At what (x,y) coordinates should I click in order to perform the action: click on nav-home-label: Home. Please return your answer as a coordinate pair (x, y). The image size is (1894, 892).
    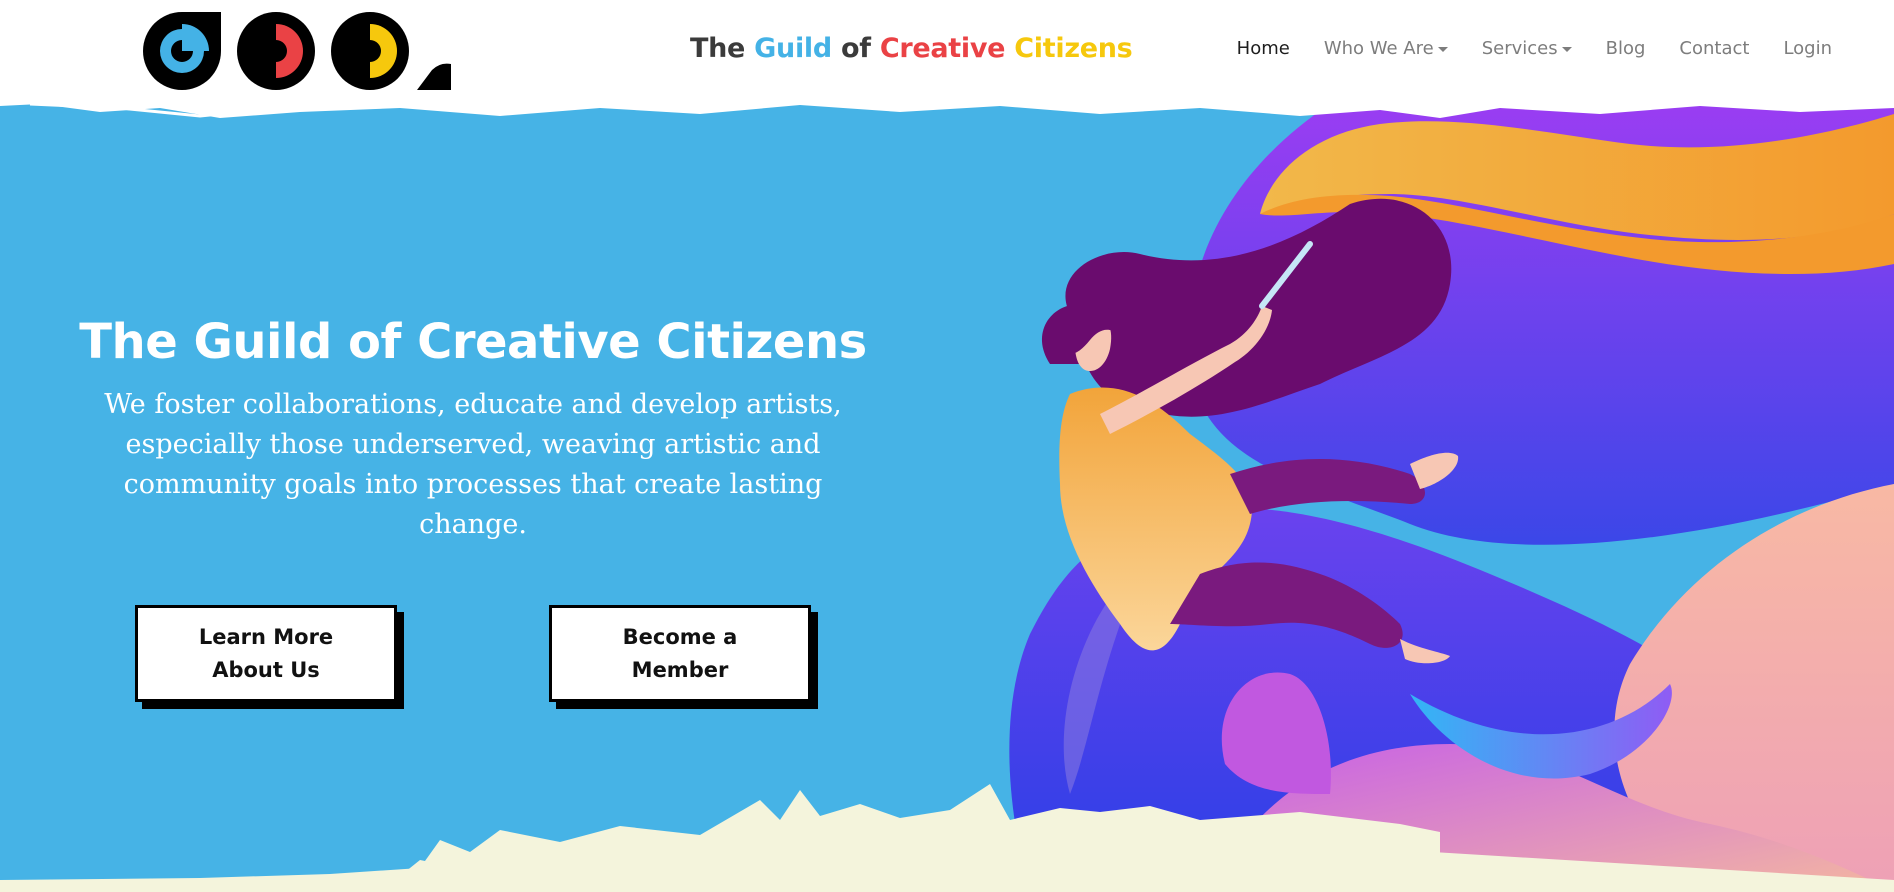
    Looking at the image, I should click on (1263, 48).